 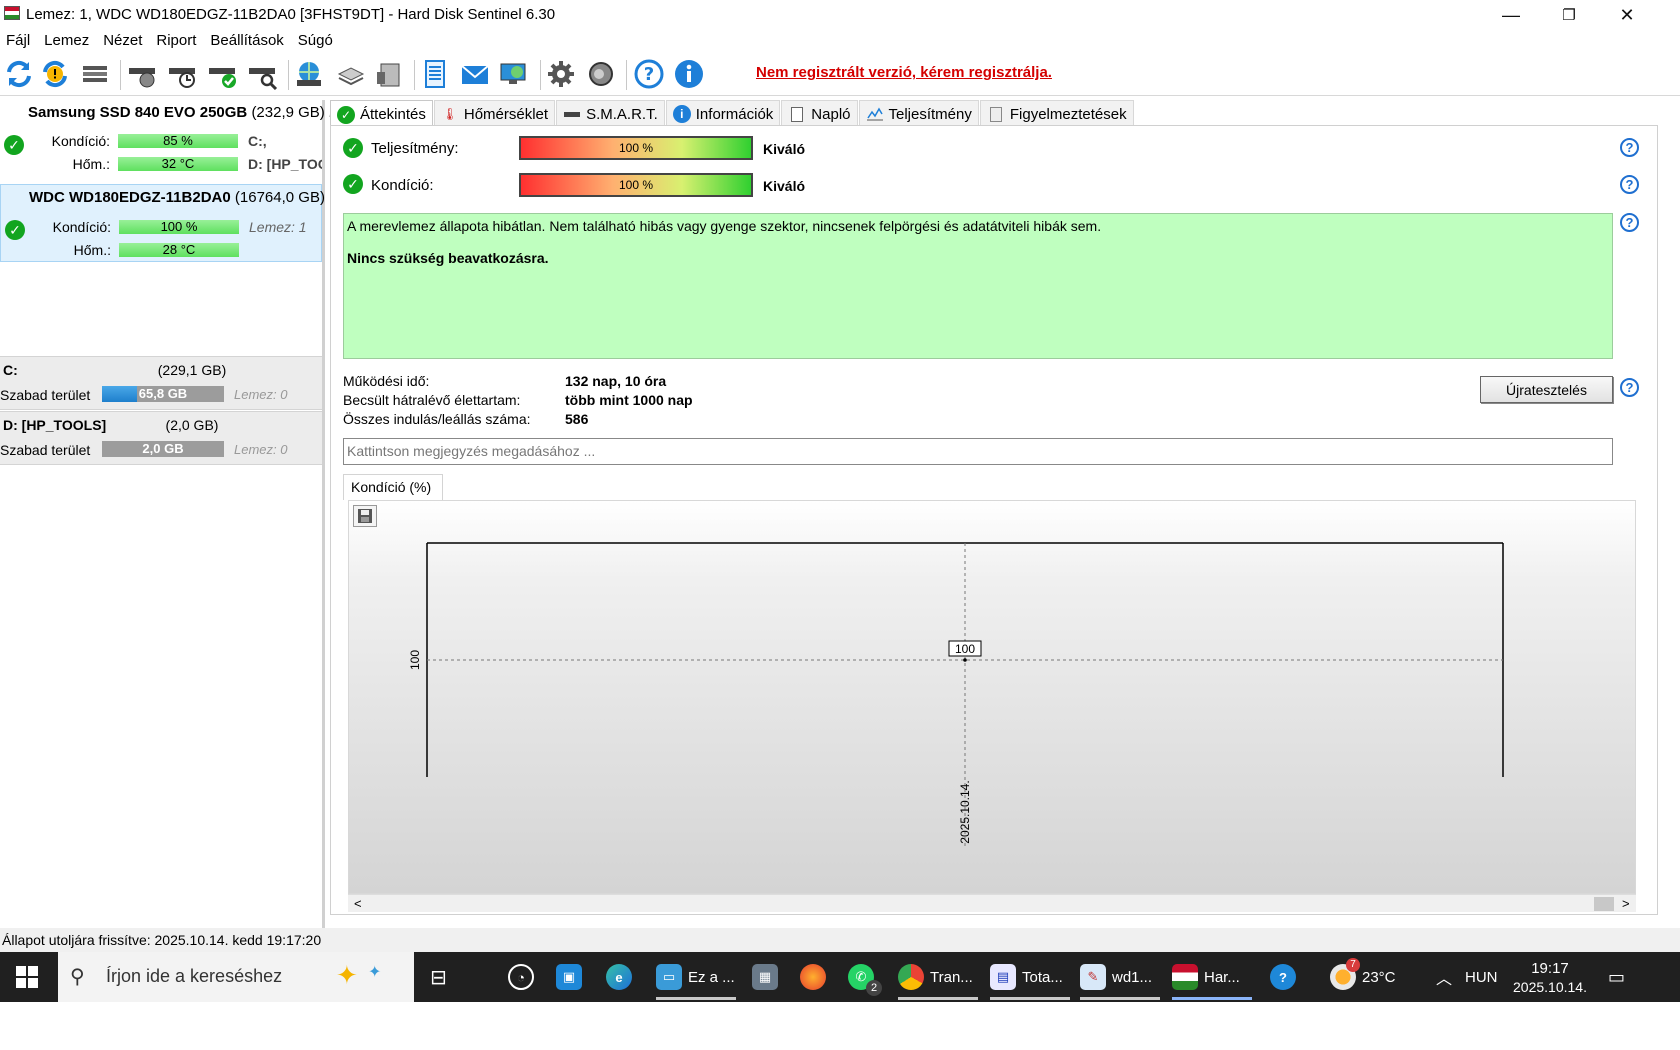 I want to click on menu-help: Súgó, so click(x=316, y=42).